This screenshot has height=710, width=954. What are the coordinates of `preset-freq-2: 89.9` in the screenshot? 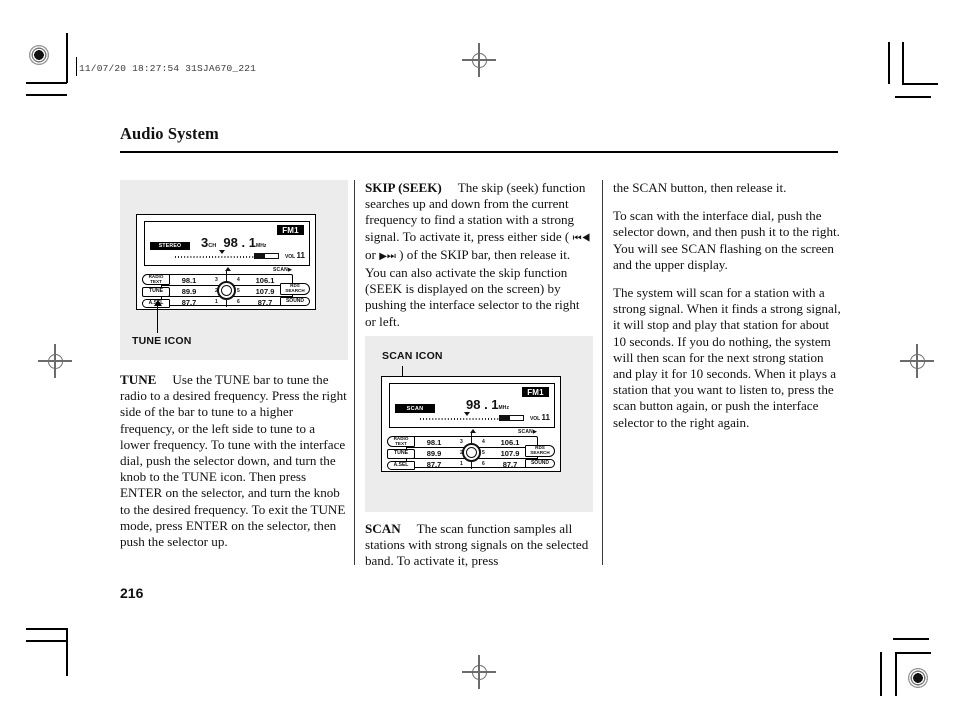 It's located at (189, 291).